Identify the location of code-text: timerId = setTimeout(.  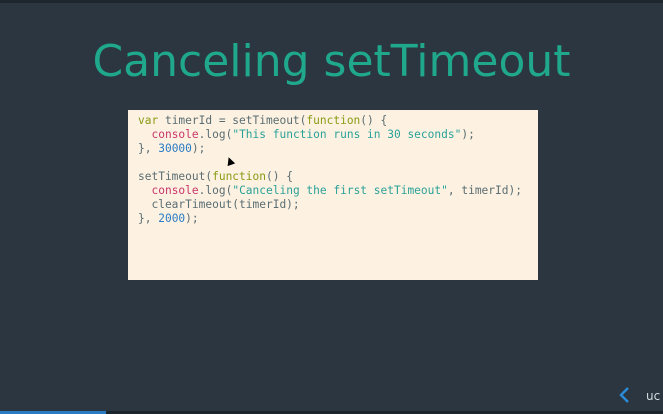
(232, 120).